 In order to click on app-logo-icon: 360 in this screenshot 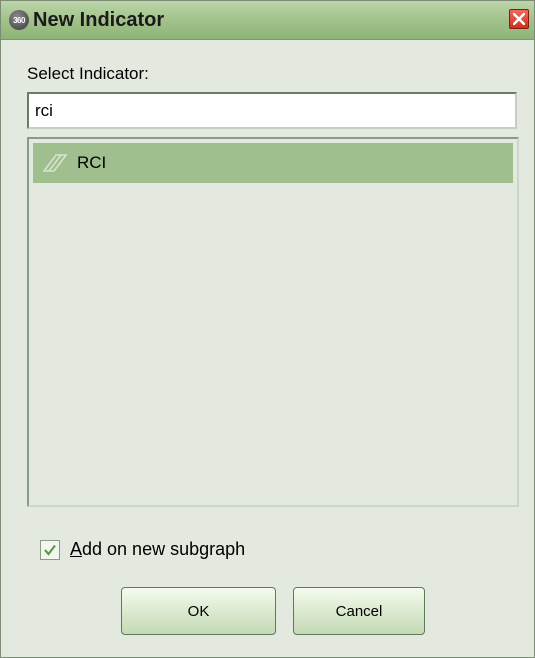, I will do `click(19, 20)`.